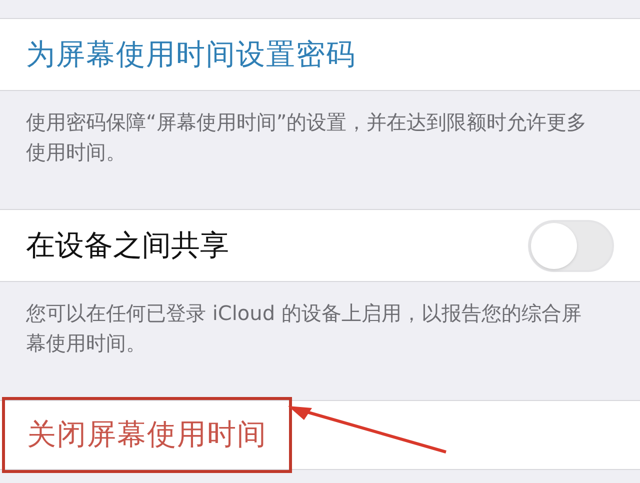  I want to click on footnote-text: 您可以在任何已登录 iCloud 的设备上启用，以报告您的综合屏幕使用时间。, so click(304, 328).